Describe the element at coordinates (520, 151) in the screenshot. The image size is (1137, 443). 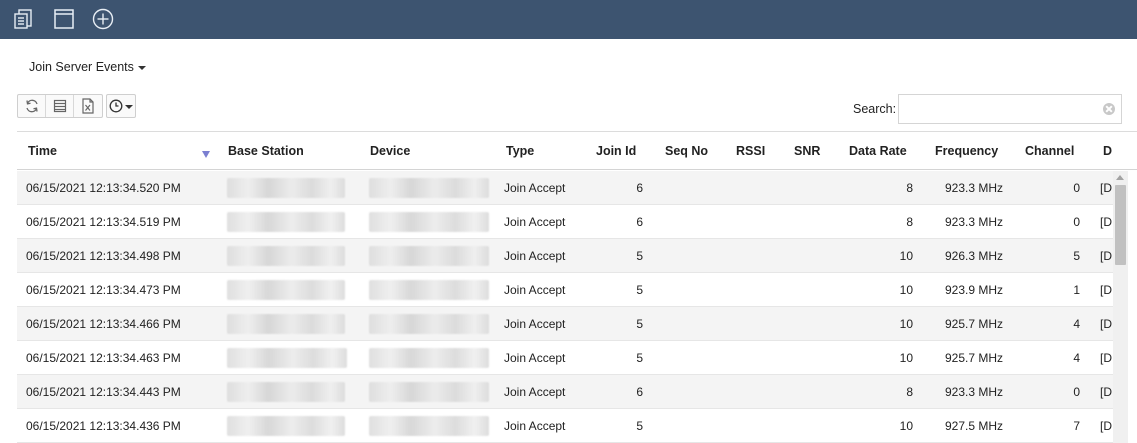
I see `column-header-type: Type` at that location.